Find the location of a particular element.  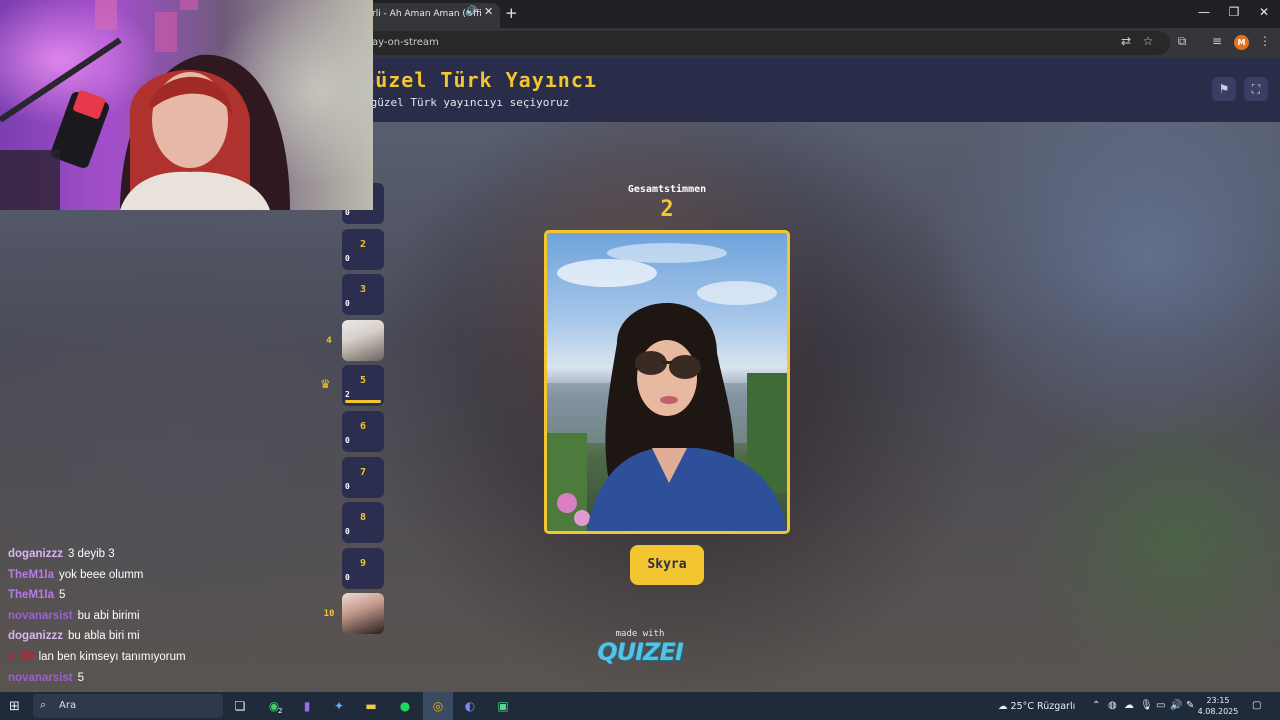

clock-time: 23:15 is located at coordinates (1218, 700).